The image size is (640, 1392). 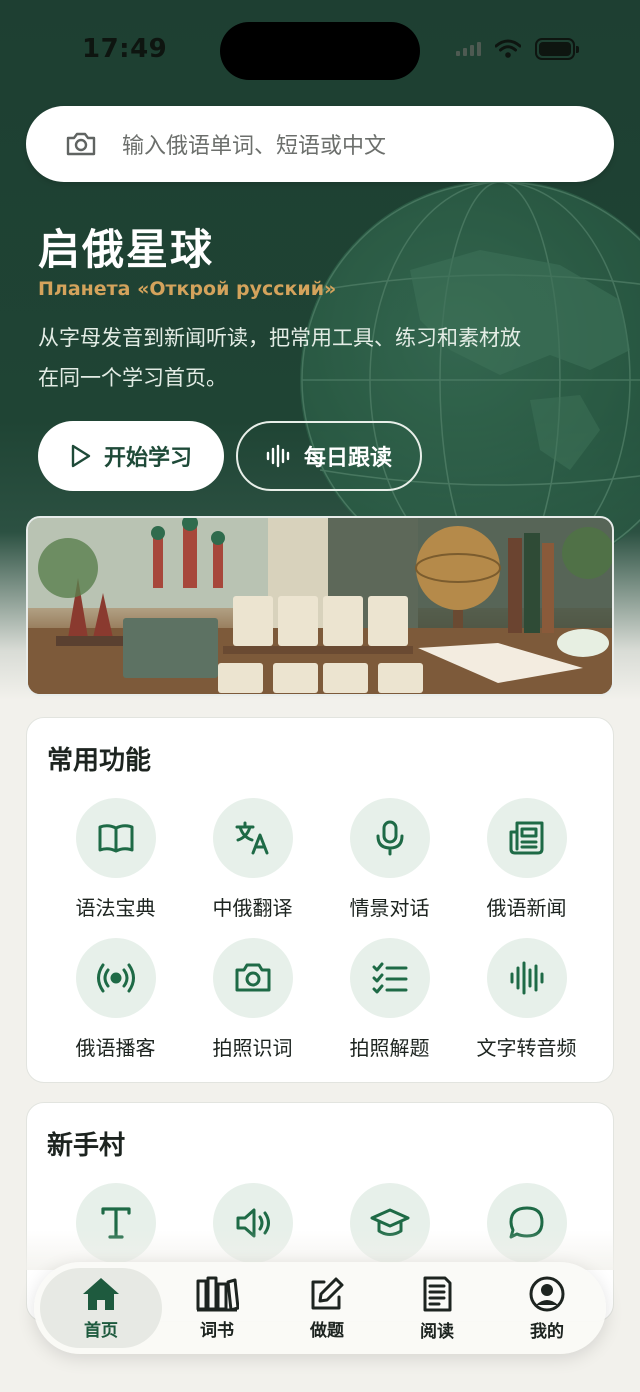 What do you see at coordinates (437, 1293) in the screenshot?
I see `document-icon` at bounding box center [437, 1293].